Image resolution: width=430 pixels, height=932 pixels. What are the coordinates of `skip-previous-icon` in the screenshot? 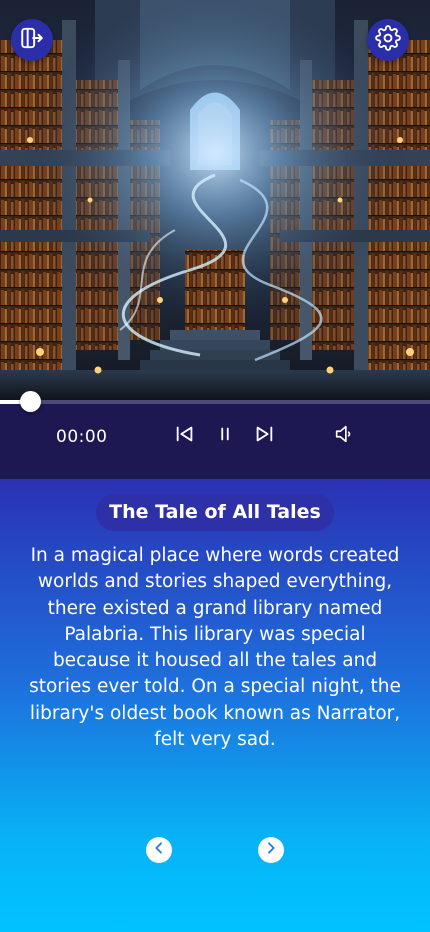 It's located at (185, 436).